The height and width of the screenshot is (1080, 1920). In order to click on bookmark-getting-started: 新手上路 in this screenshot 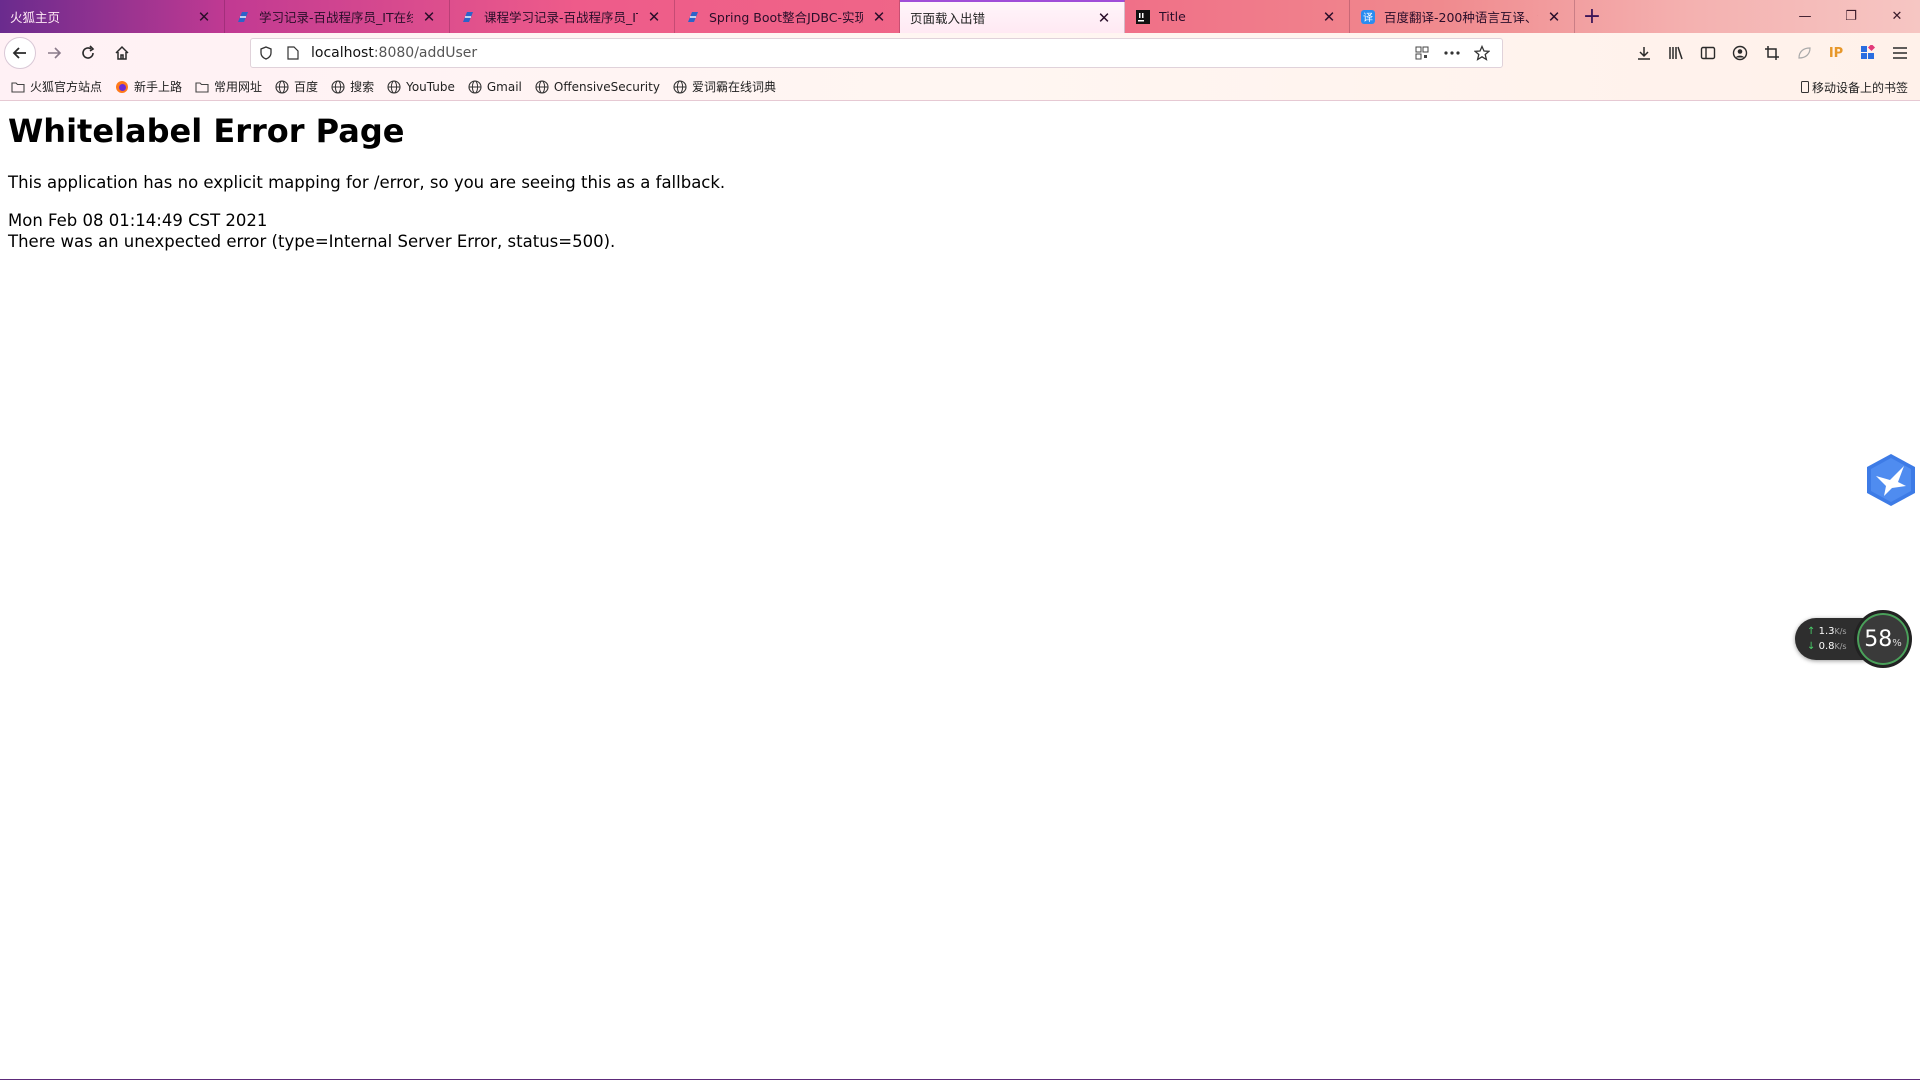, I will do `click(148, 86)`.